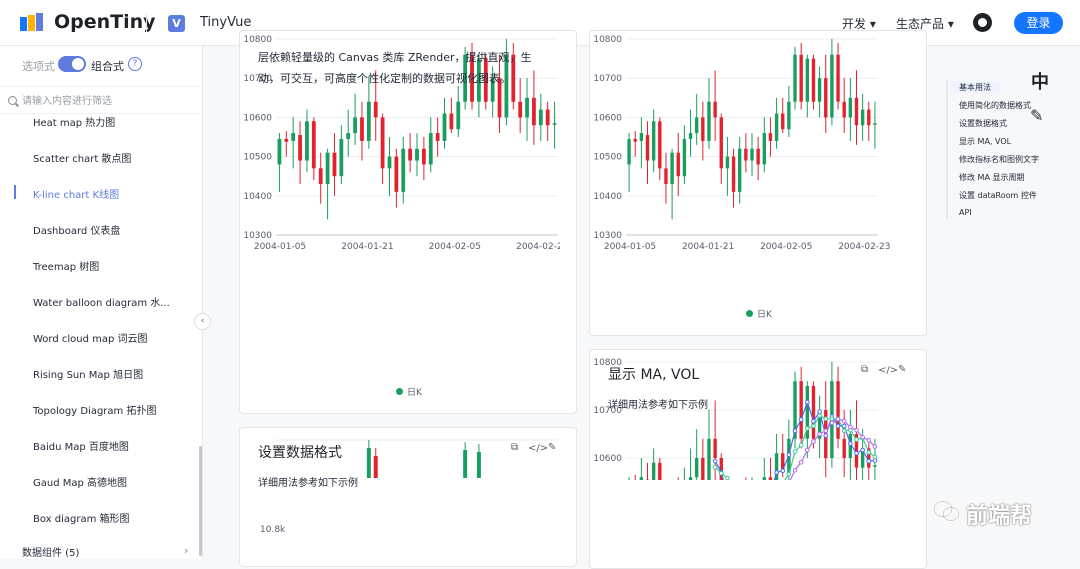 The image size is (1080, 569). What do you see at coordinates (105, 22) in the screenshot?
I see `brand-name: OpenTiny` at bounding box center [105, 22].